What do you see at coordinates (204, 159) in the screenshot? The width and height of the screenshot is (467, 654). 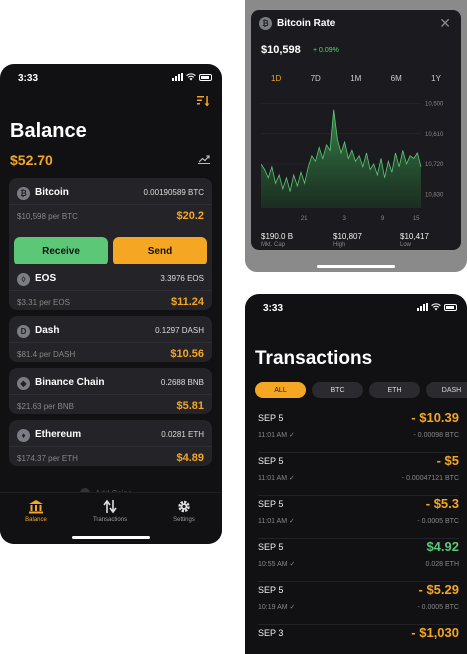 I see `trend-chart-icon` at bounding box center [204, 159].